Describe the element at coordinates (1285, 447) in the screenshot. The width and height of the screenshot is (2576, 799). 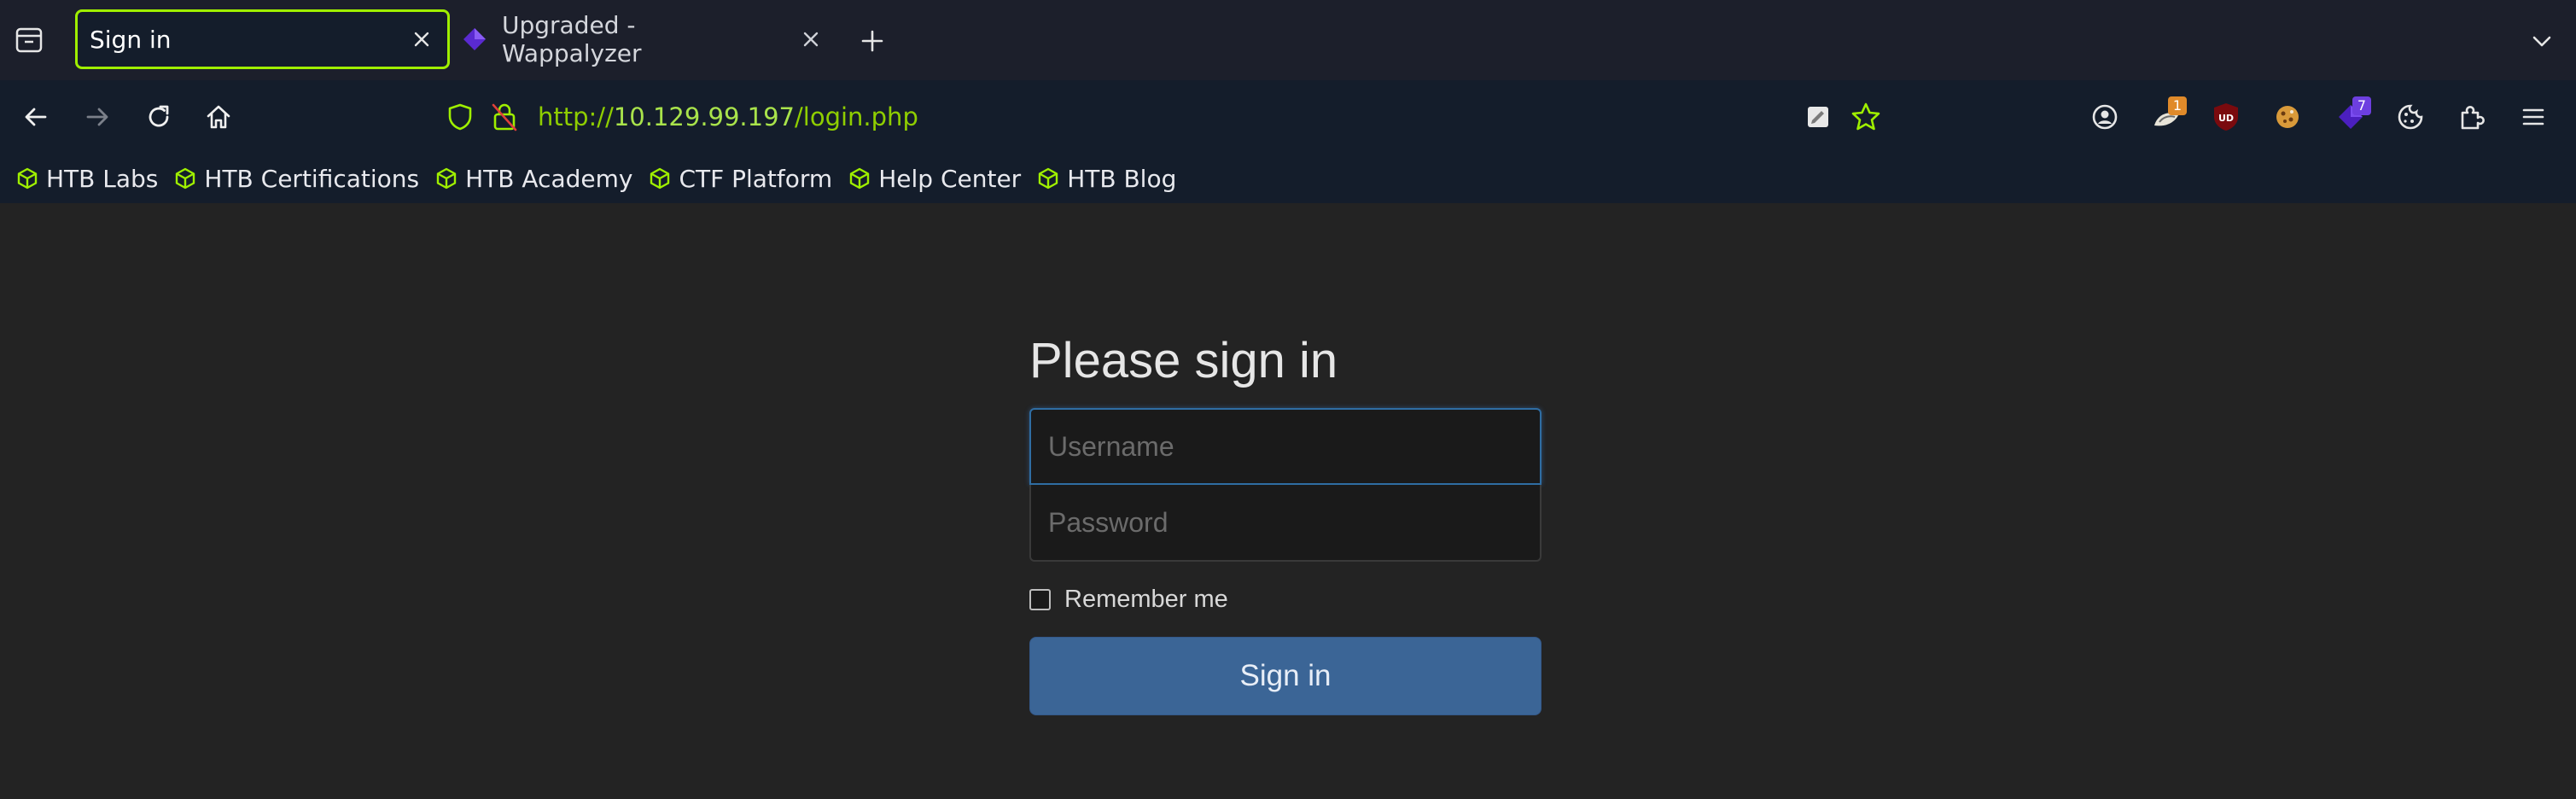
I see `username-input` at that location.